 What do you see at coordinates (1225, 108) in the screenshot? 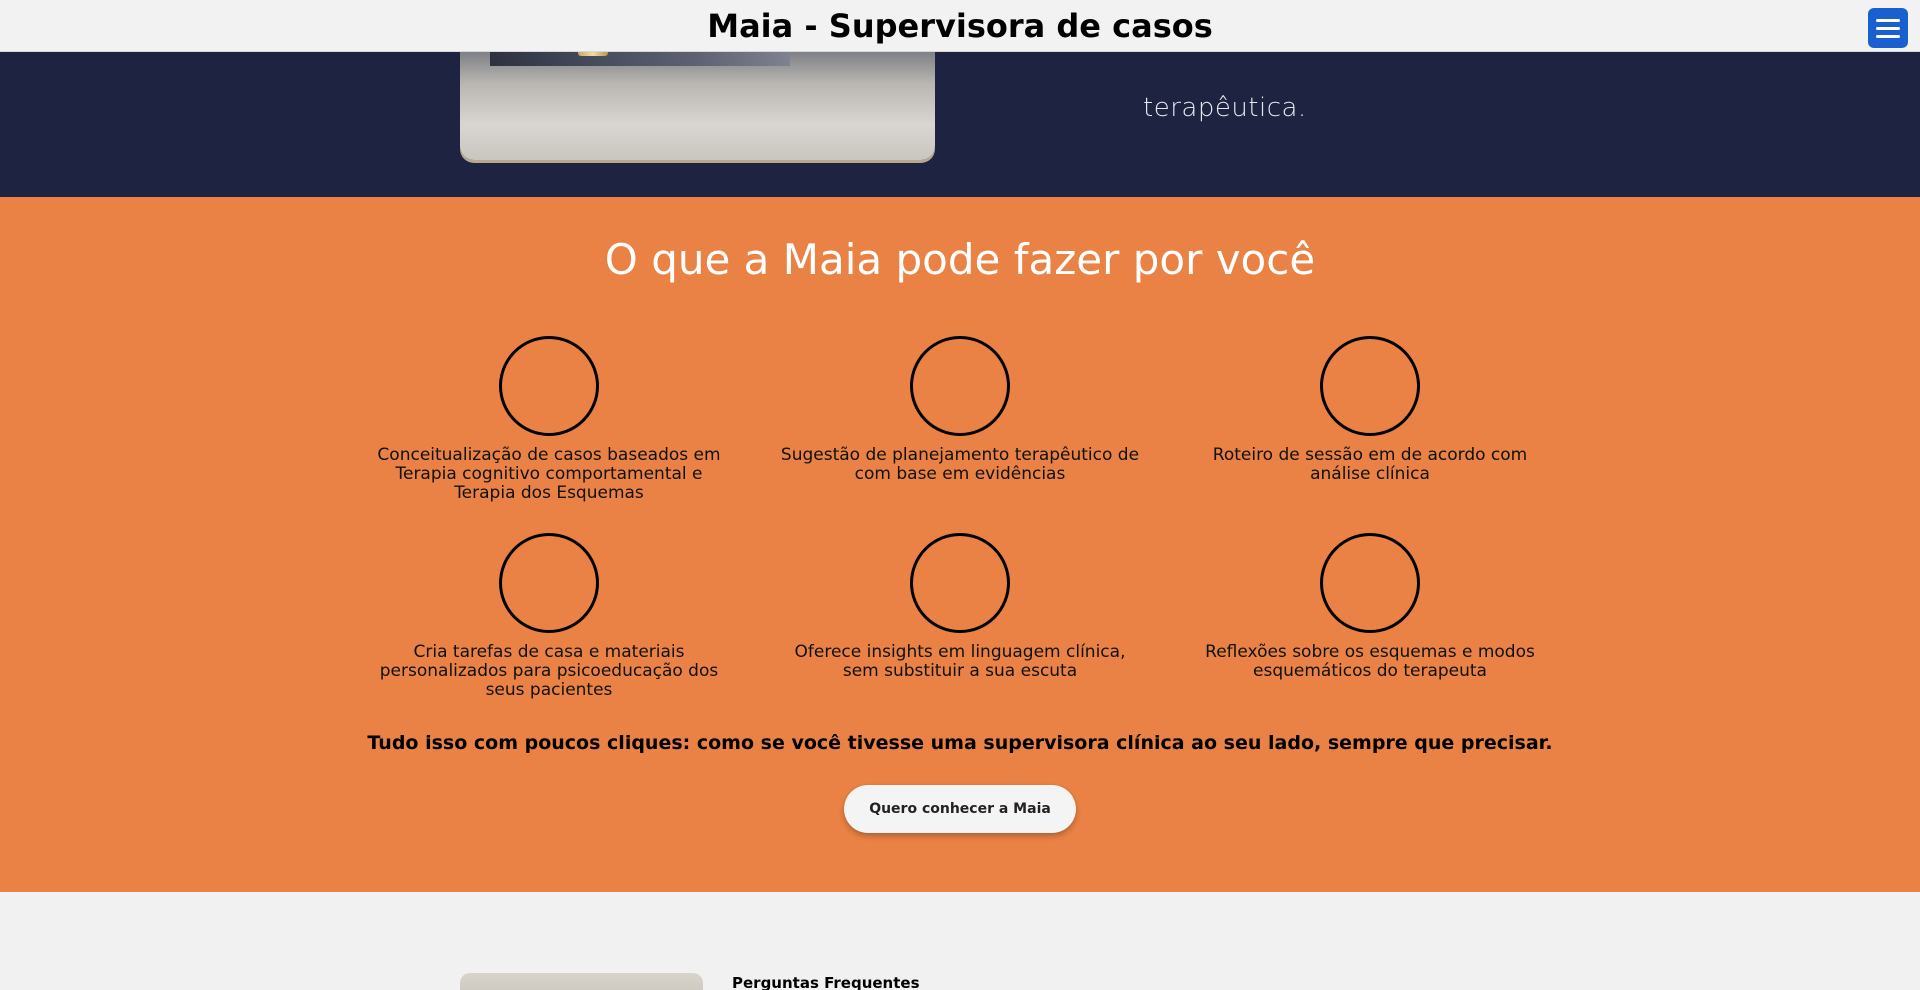
I see `hero-text-fragment: terapêutica.` at bounding box center [1225, 108].